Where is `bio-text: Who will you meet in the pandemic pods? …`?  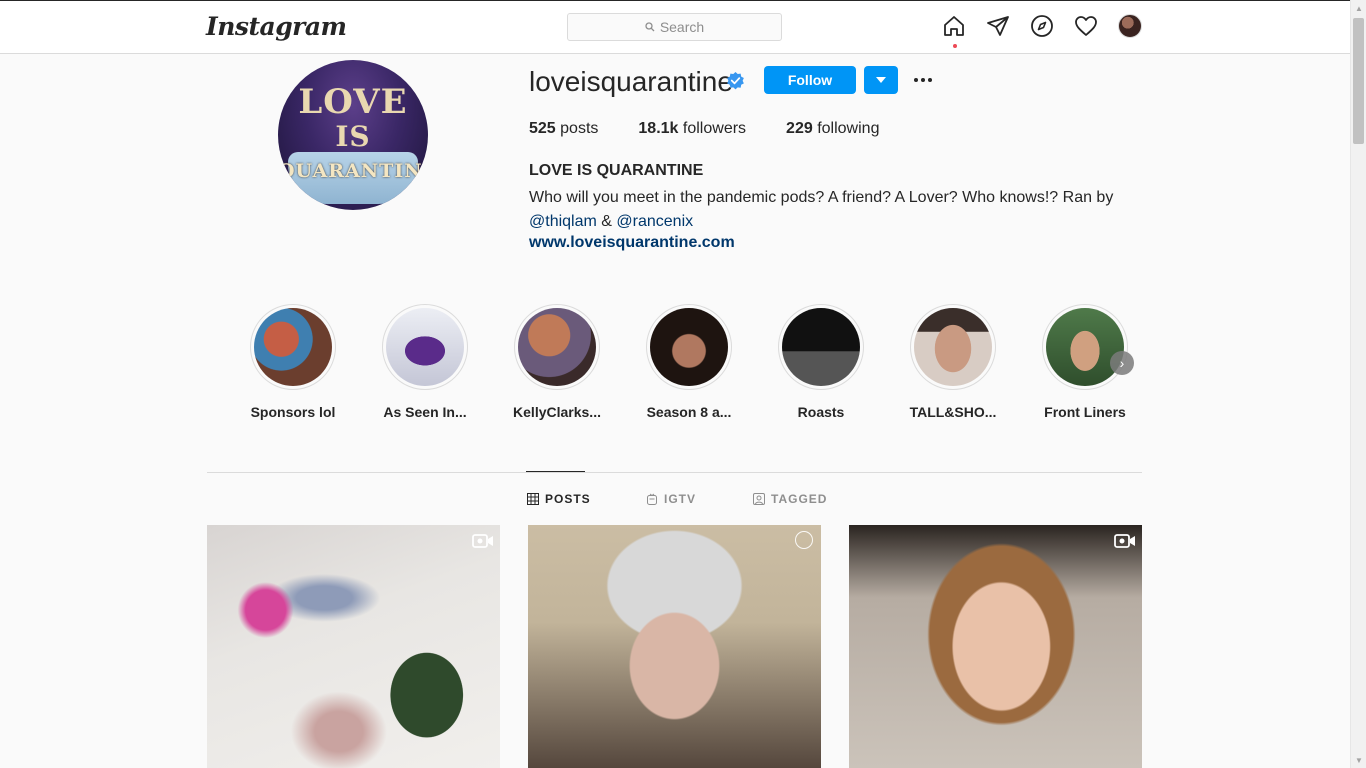
bio-text: Who will you meet in the pandemic pods? … is located at coordinates (821, 197).